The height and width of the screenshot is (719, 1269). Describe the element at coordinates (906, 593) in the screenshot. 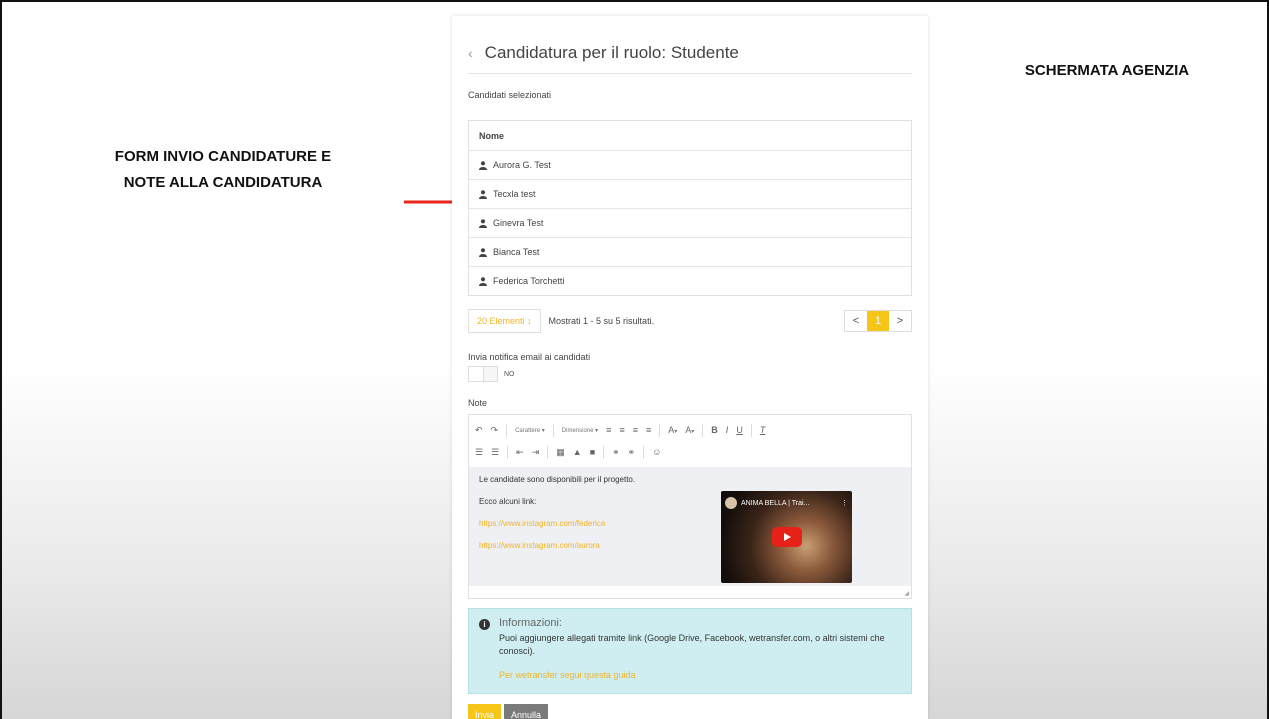

I see `resize-handle-icon: ◢` at that location.